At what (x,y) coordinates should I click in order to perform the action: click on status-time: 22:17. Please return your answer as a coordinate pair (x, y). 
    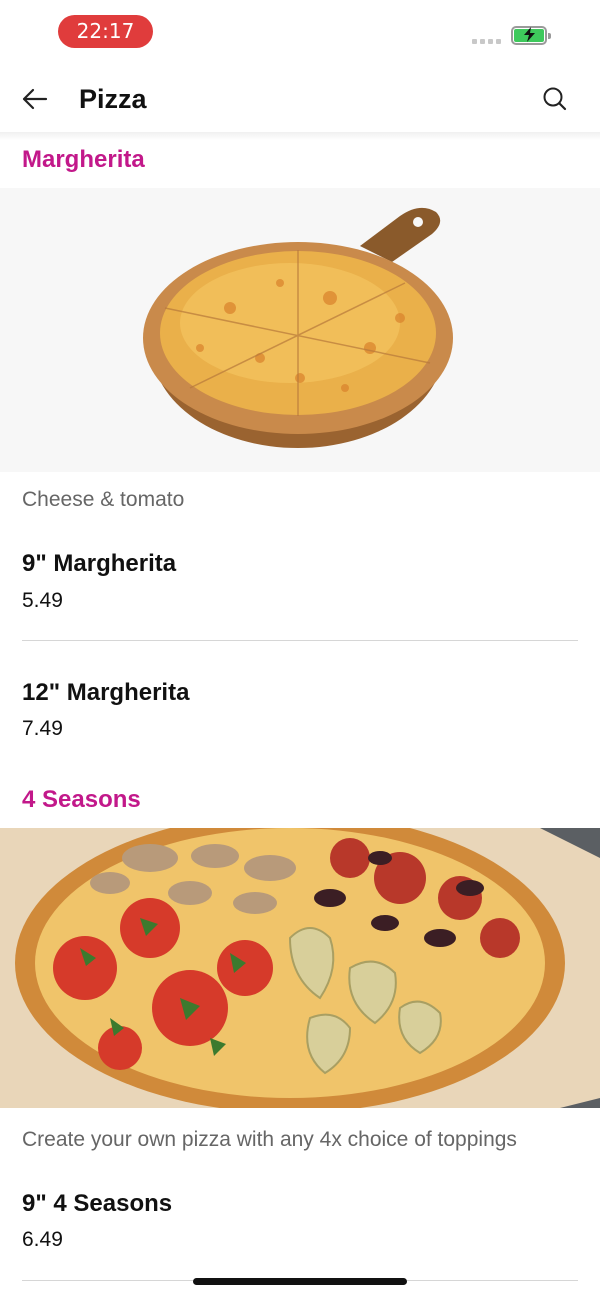
    Looking at the image, I should click on (105, 31).